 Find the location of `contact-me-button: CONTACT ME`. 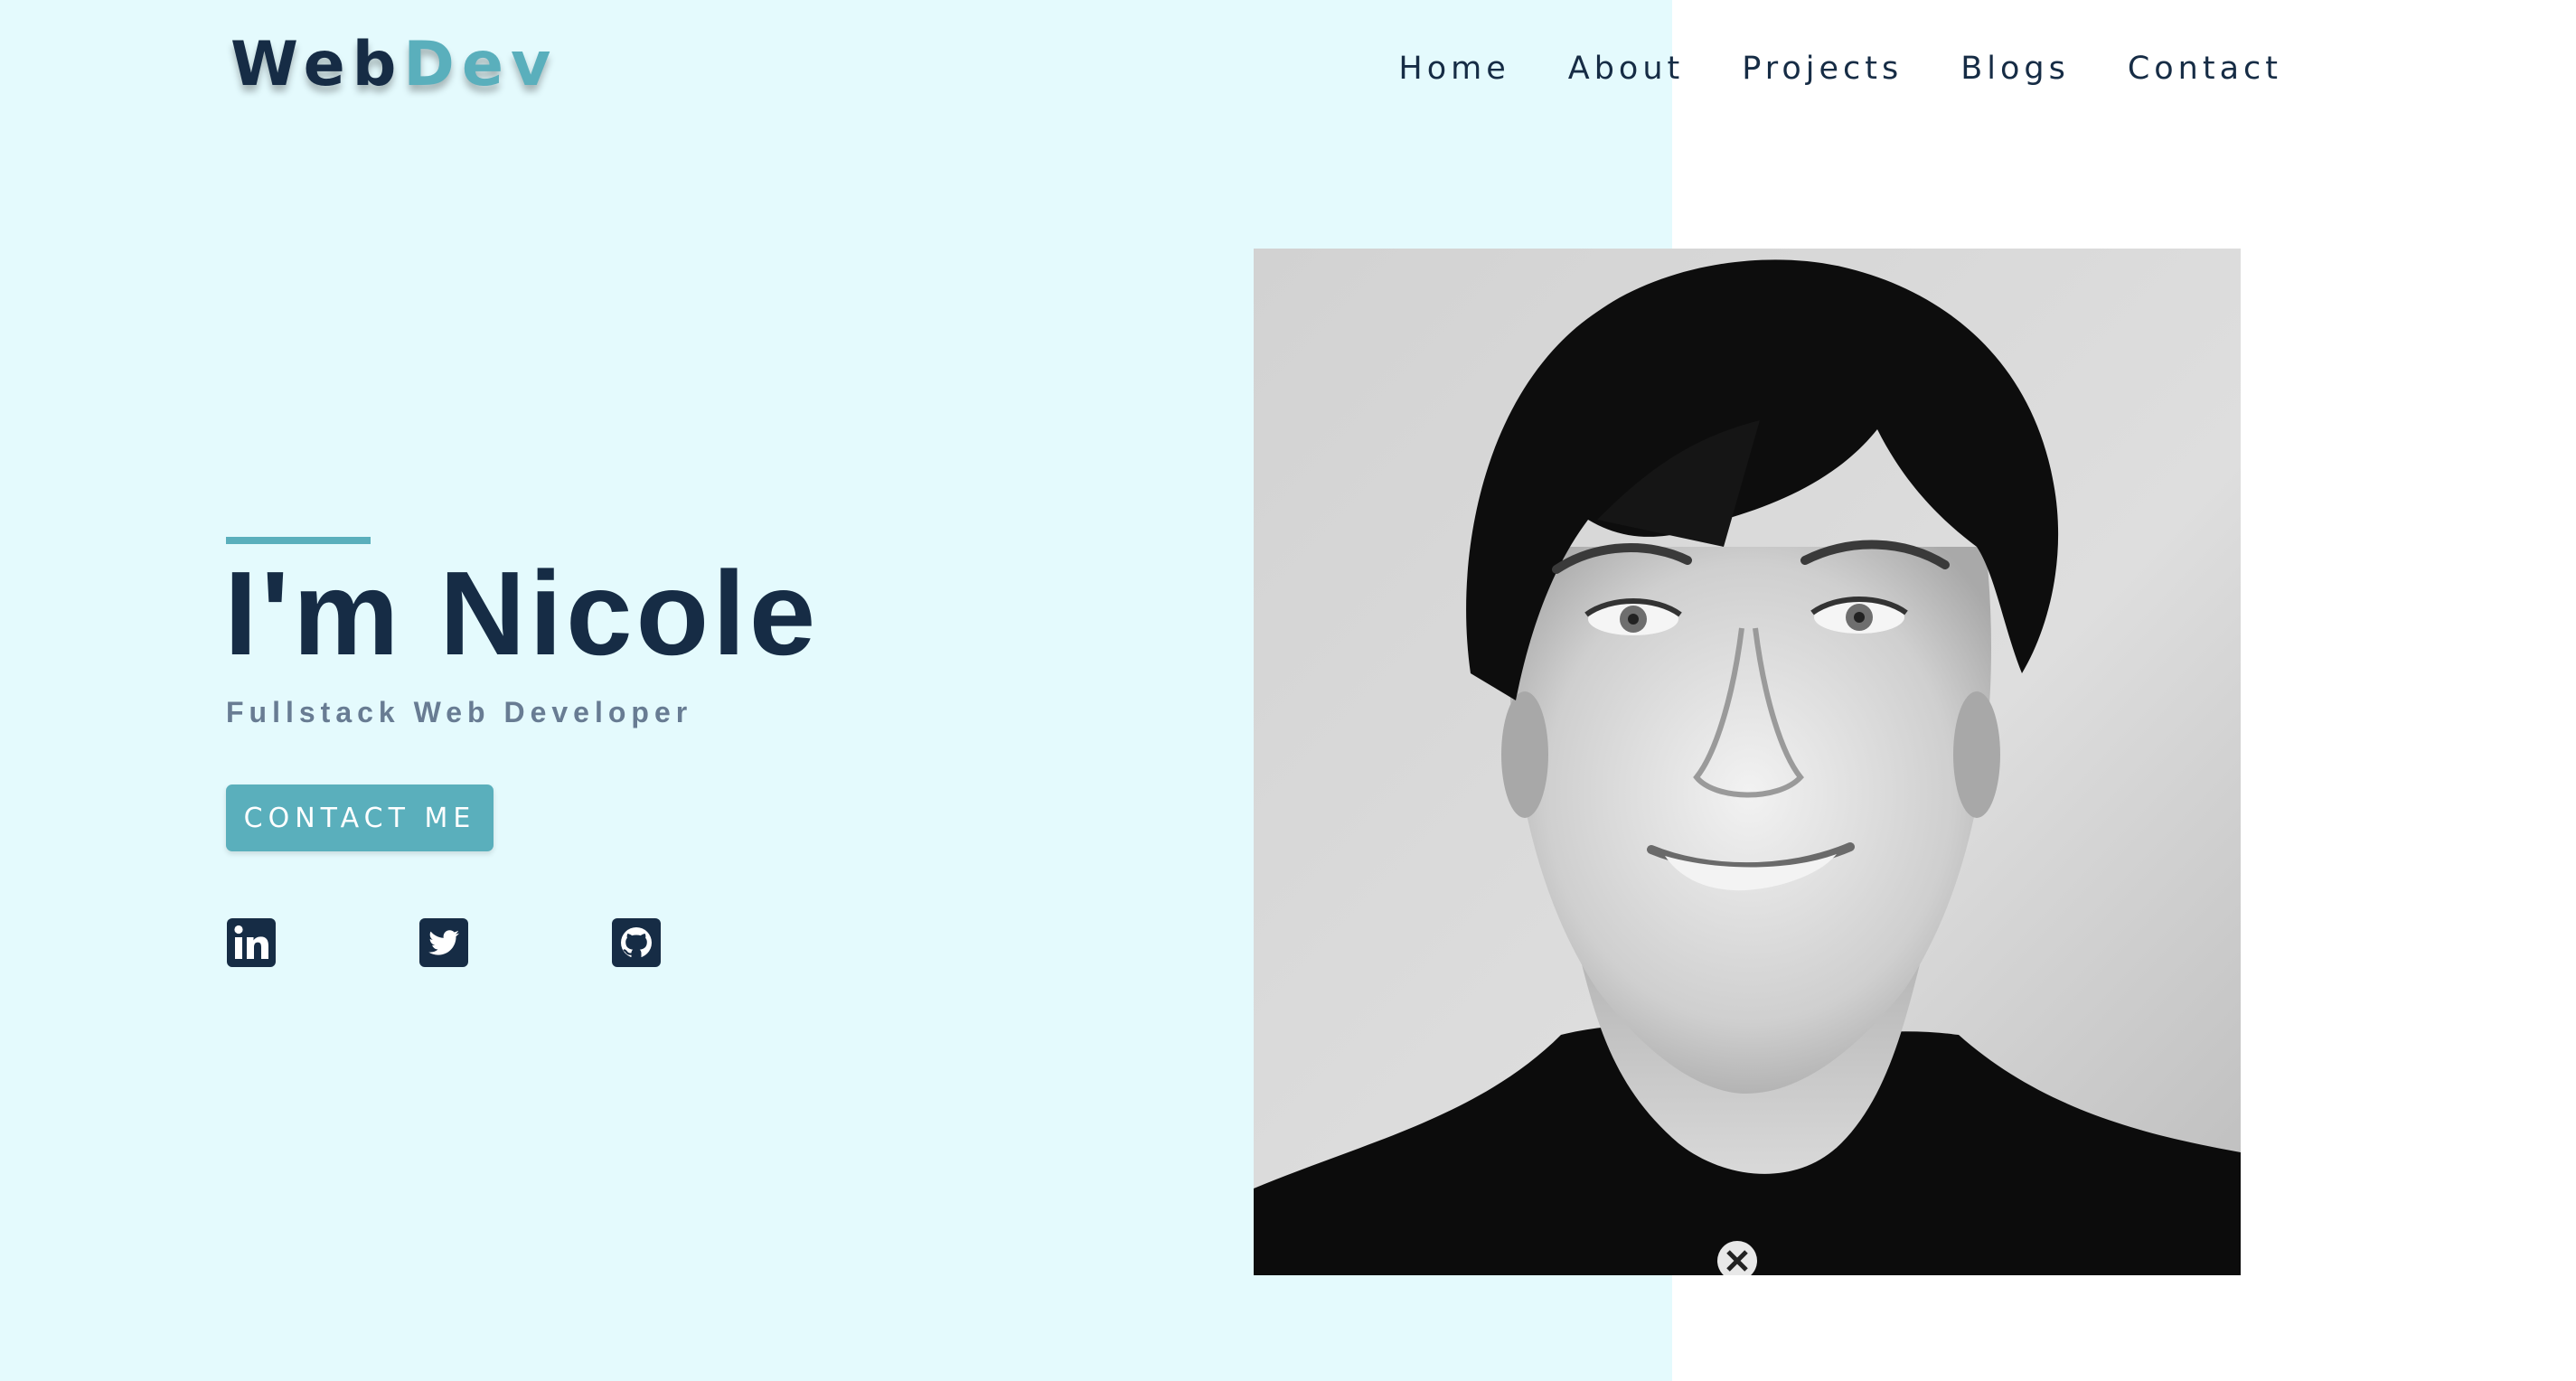

contact-me-button: CONTACT ME is located at coordinates (360, 817).